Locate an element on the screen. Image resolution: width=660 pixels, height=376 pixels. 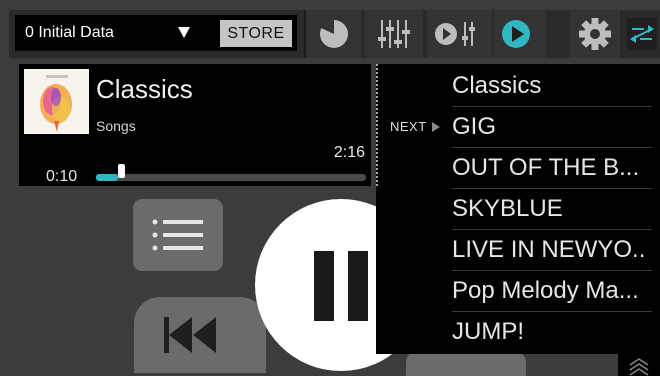
play-eq-icon is located at coordinates (455, 34).